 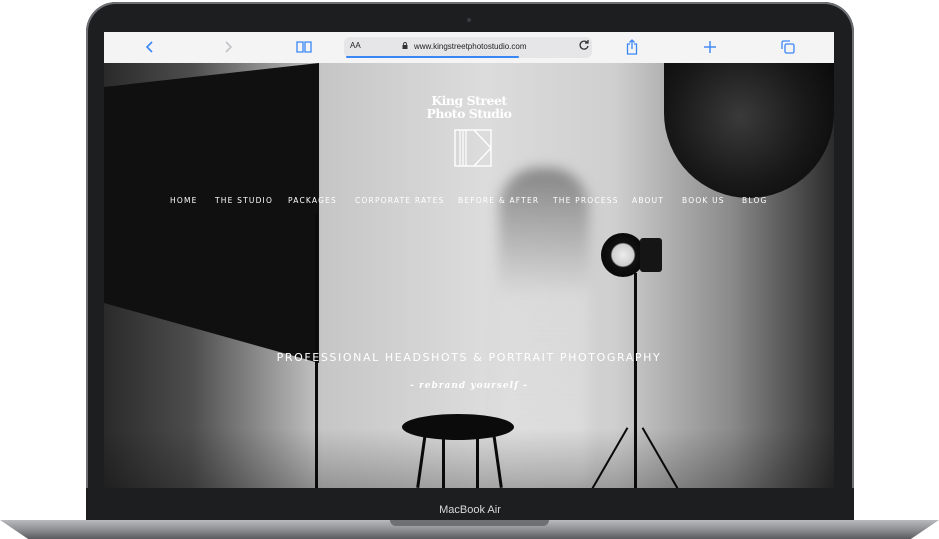 I want to click on page-load-progress, so click(x=432, y=57).